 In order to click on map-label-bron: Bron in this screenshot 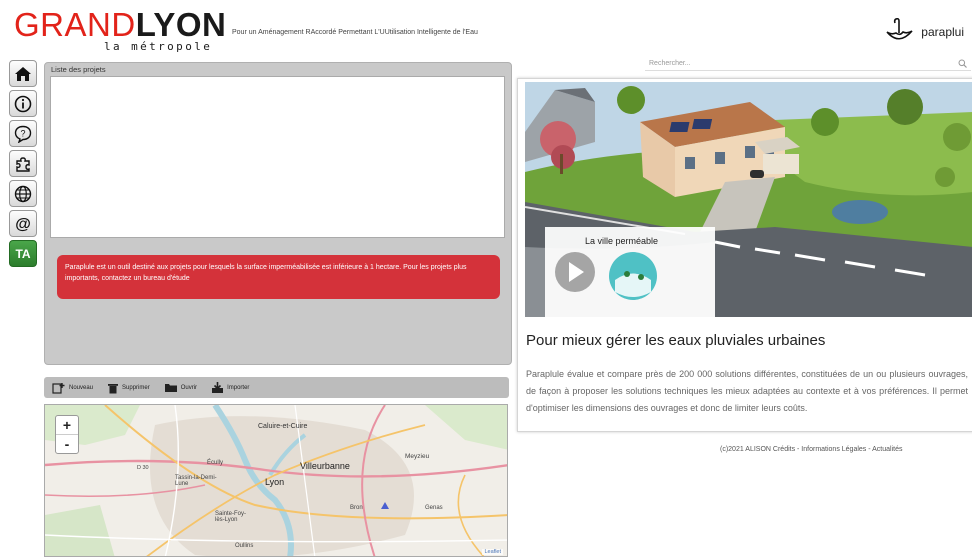, I will do `click(356, 508)`.